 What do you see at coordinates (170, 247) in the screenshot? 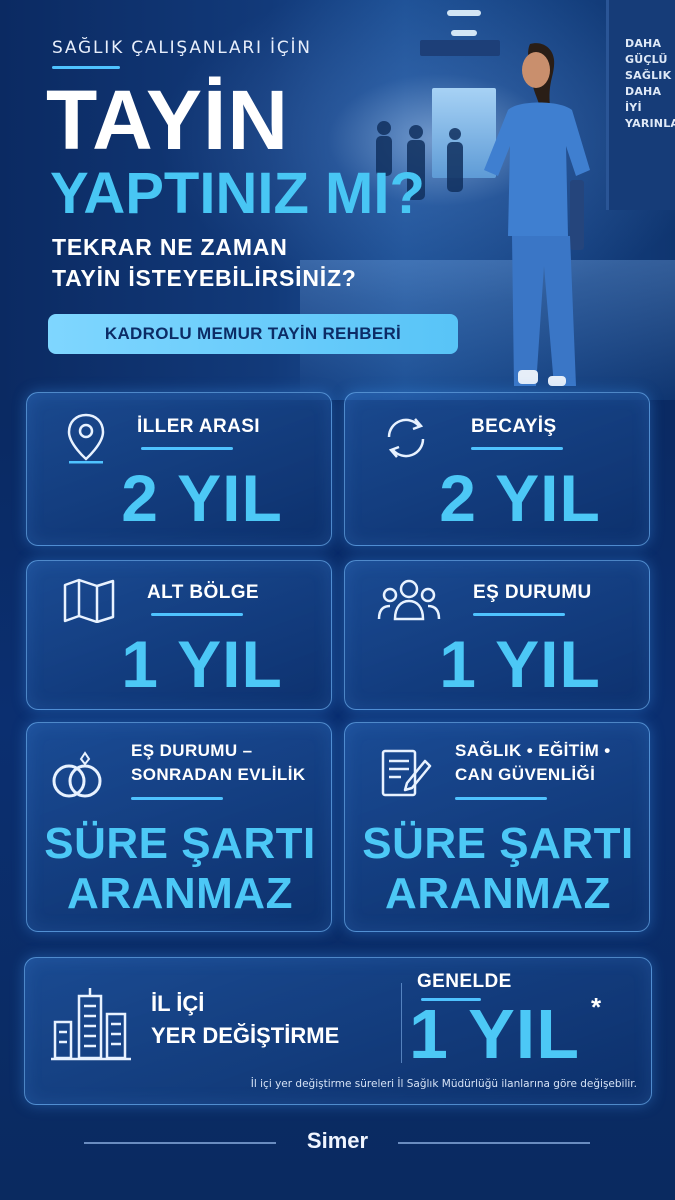
I see `subtitle-line-1: TEKRAR NE ZAMAN` at bounding box center [170, 247].